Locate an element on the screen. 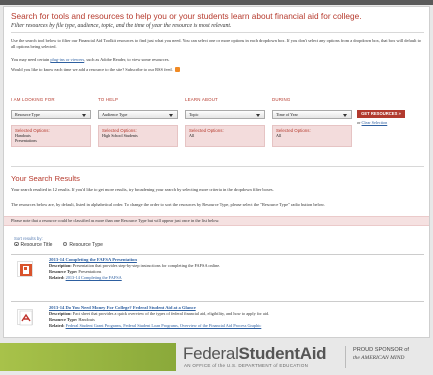 This screenshot has height=375, width=433. federal-student-aid-logo: FederalStudentAid is located at coordinates (255, 353).